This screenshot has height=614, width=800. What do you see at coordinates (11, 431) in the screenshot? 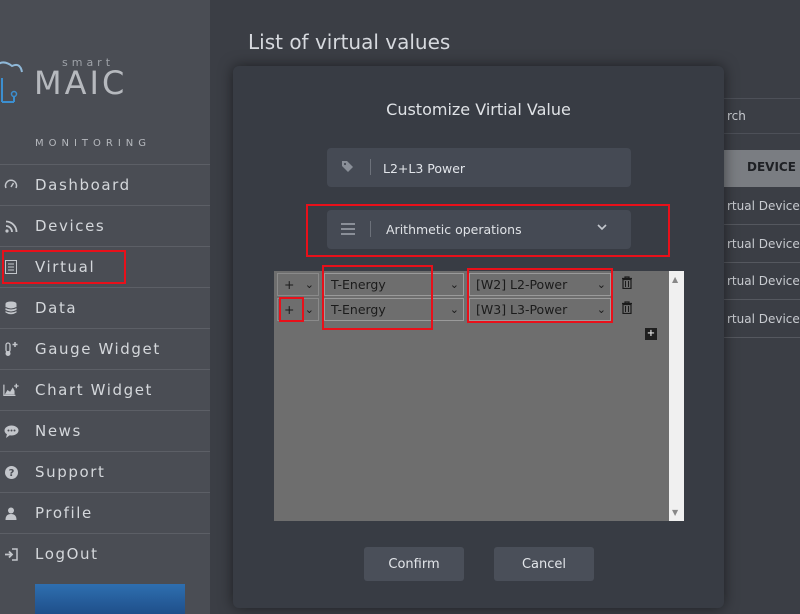
I see `comment-icon` at bounding box center [11, 431].